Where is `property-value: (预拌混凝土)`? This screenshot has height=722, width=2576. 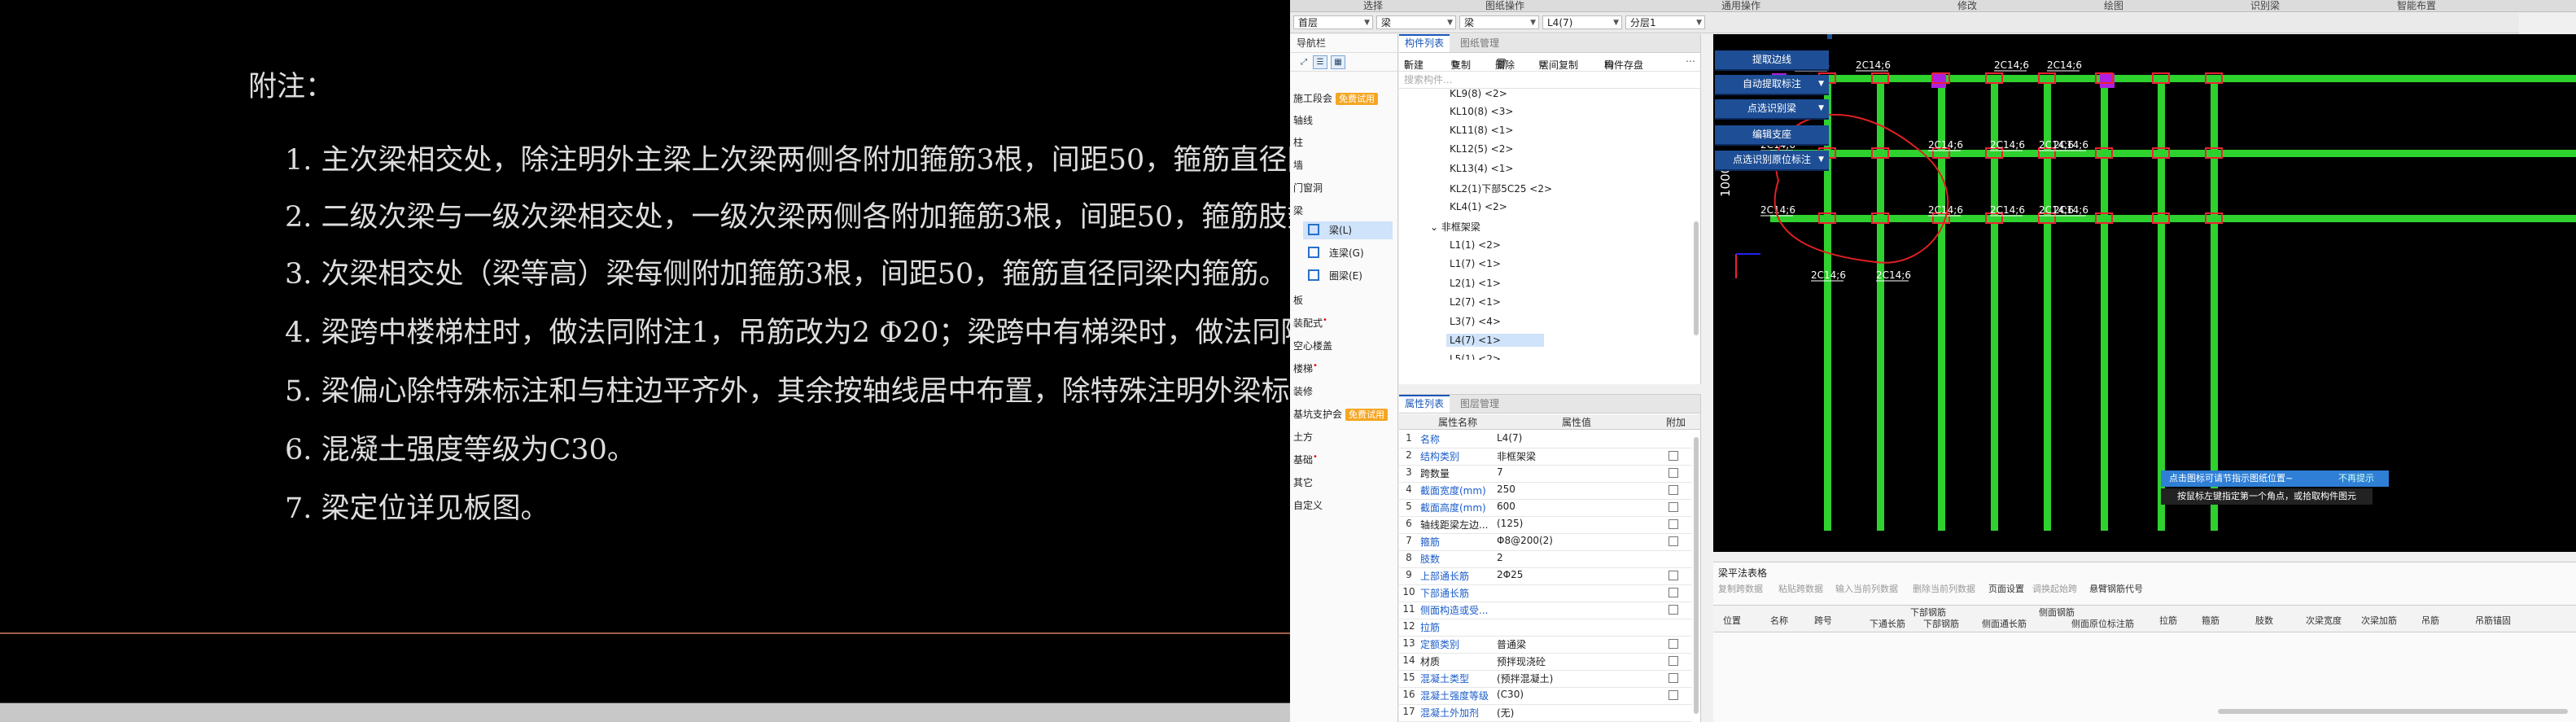 property-value: (预拌混凝土) is located at coordinates (1525, 678).